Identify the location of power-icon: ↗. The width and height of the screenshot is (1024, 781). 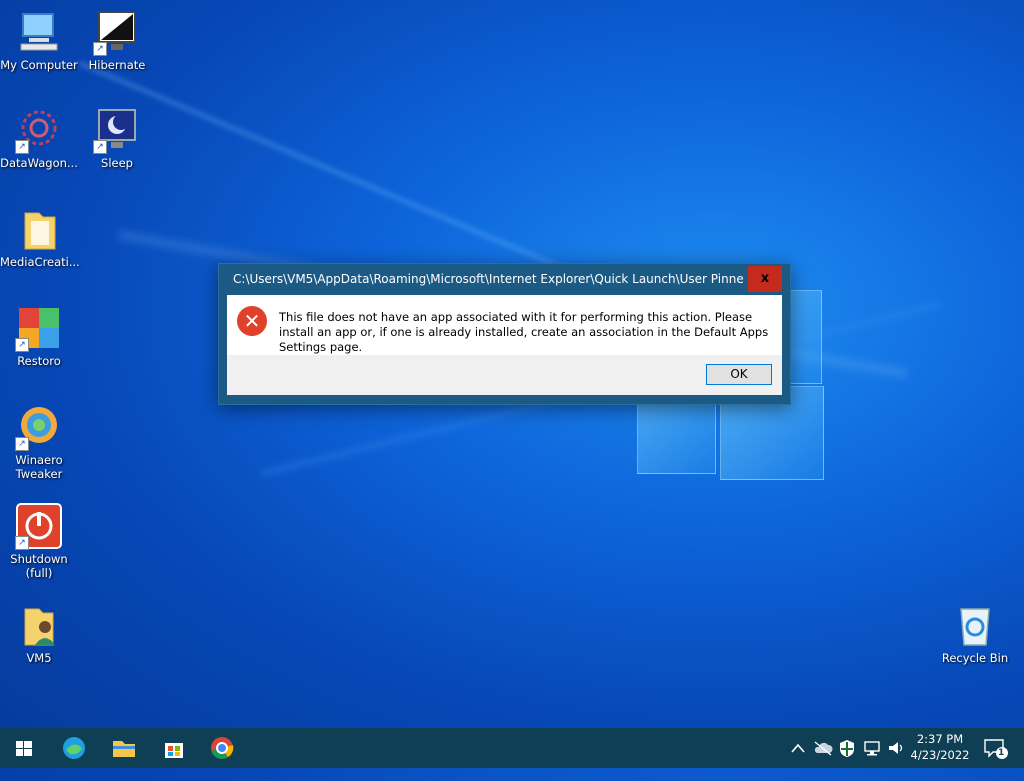
(39, 526).